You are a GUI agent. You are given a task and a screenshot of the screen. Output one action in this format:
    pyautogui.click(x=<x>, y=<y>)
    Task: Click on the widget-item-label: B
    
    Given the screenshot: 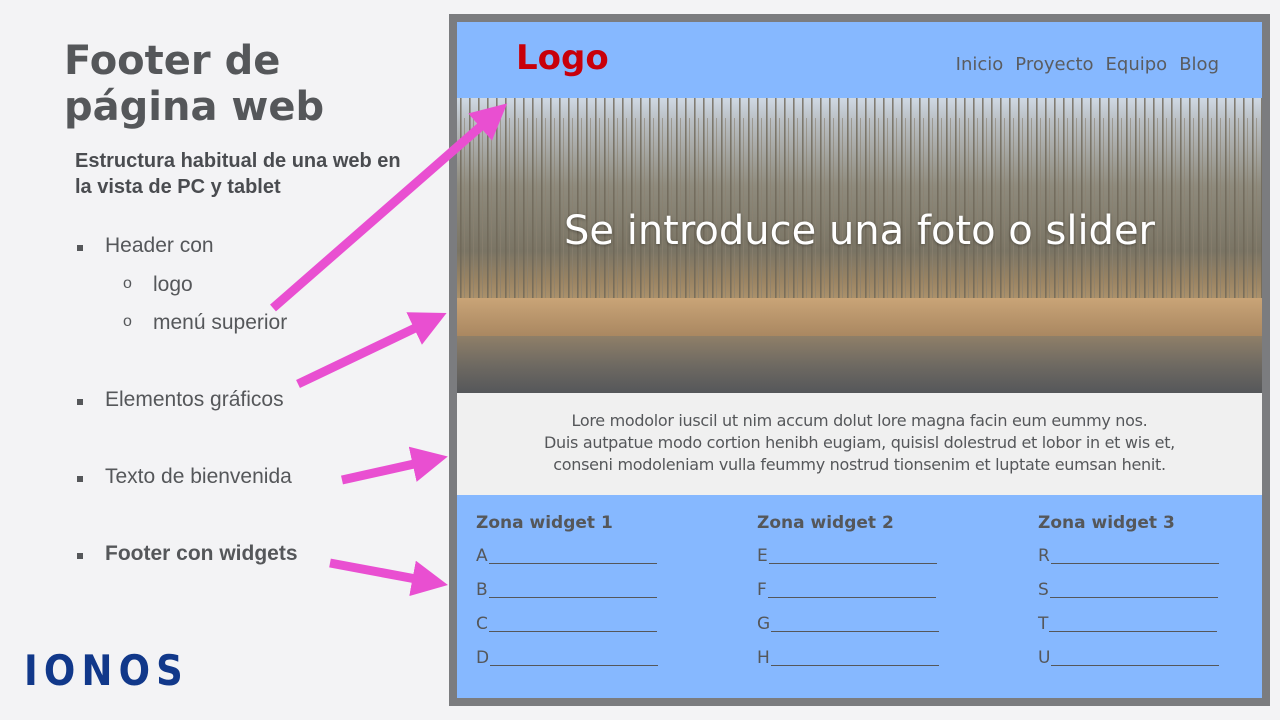 What is the action you would take?
    pyautogui.click(x=482, y=590)
    